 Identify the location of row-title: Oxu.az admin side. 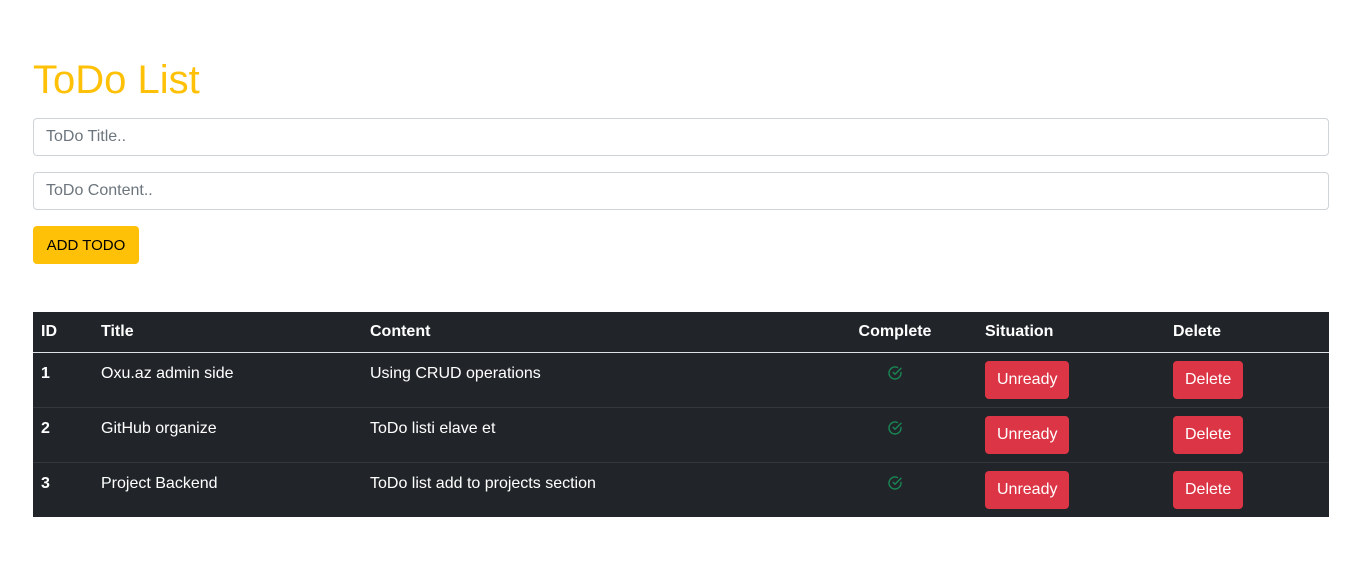
(167, 373).